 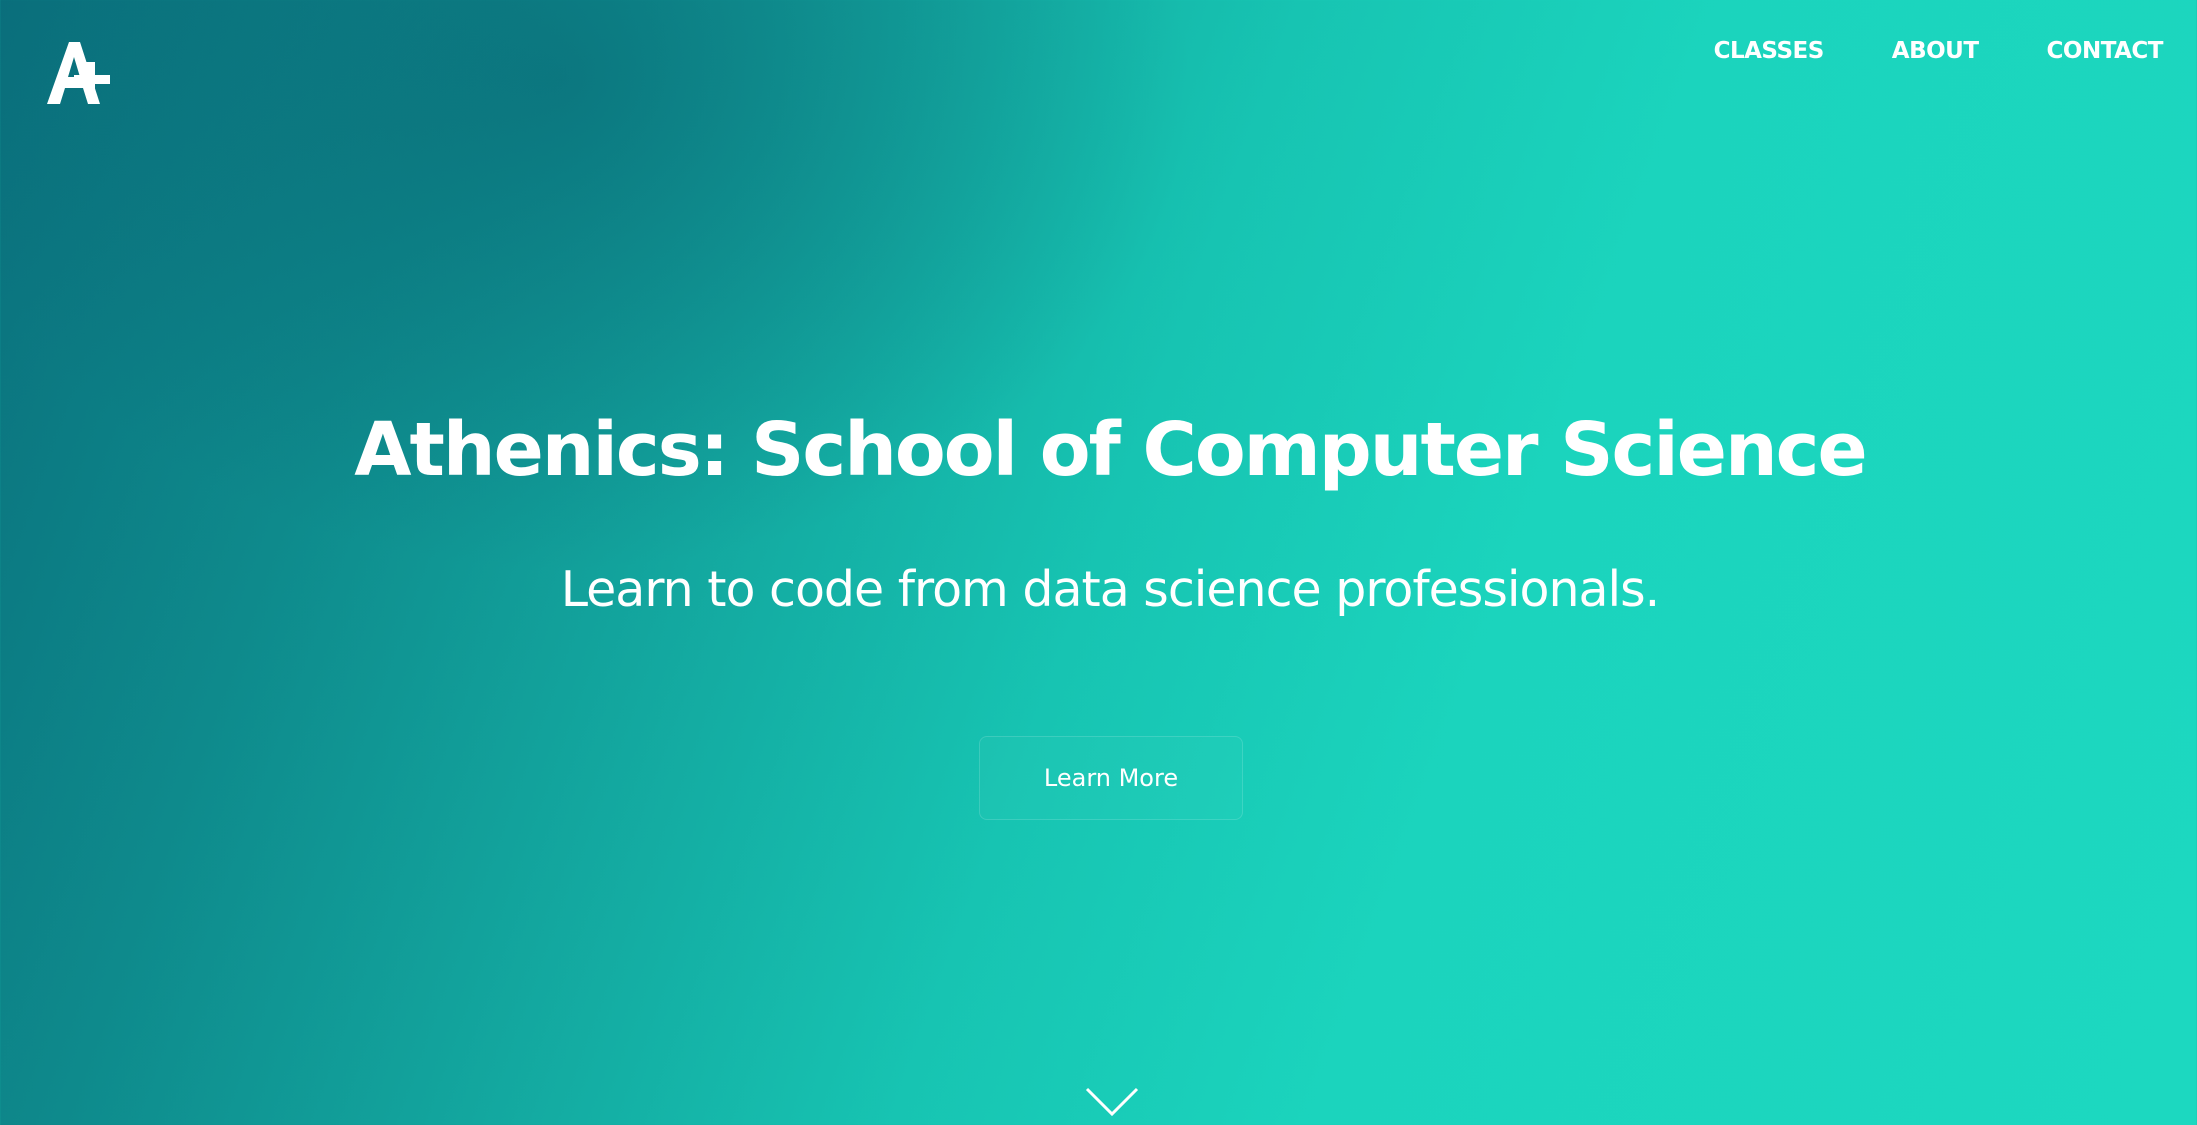 What do you see at coordinates (1111, 778) in the screenshot?
I see `learn-more-button: Learn More` at bounding box center [1111, 778].